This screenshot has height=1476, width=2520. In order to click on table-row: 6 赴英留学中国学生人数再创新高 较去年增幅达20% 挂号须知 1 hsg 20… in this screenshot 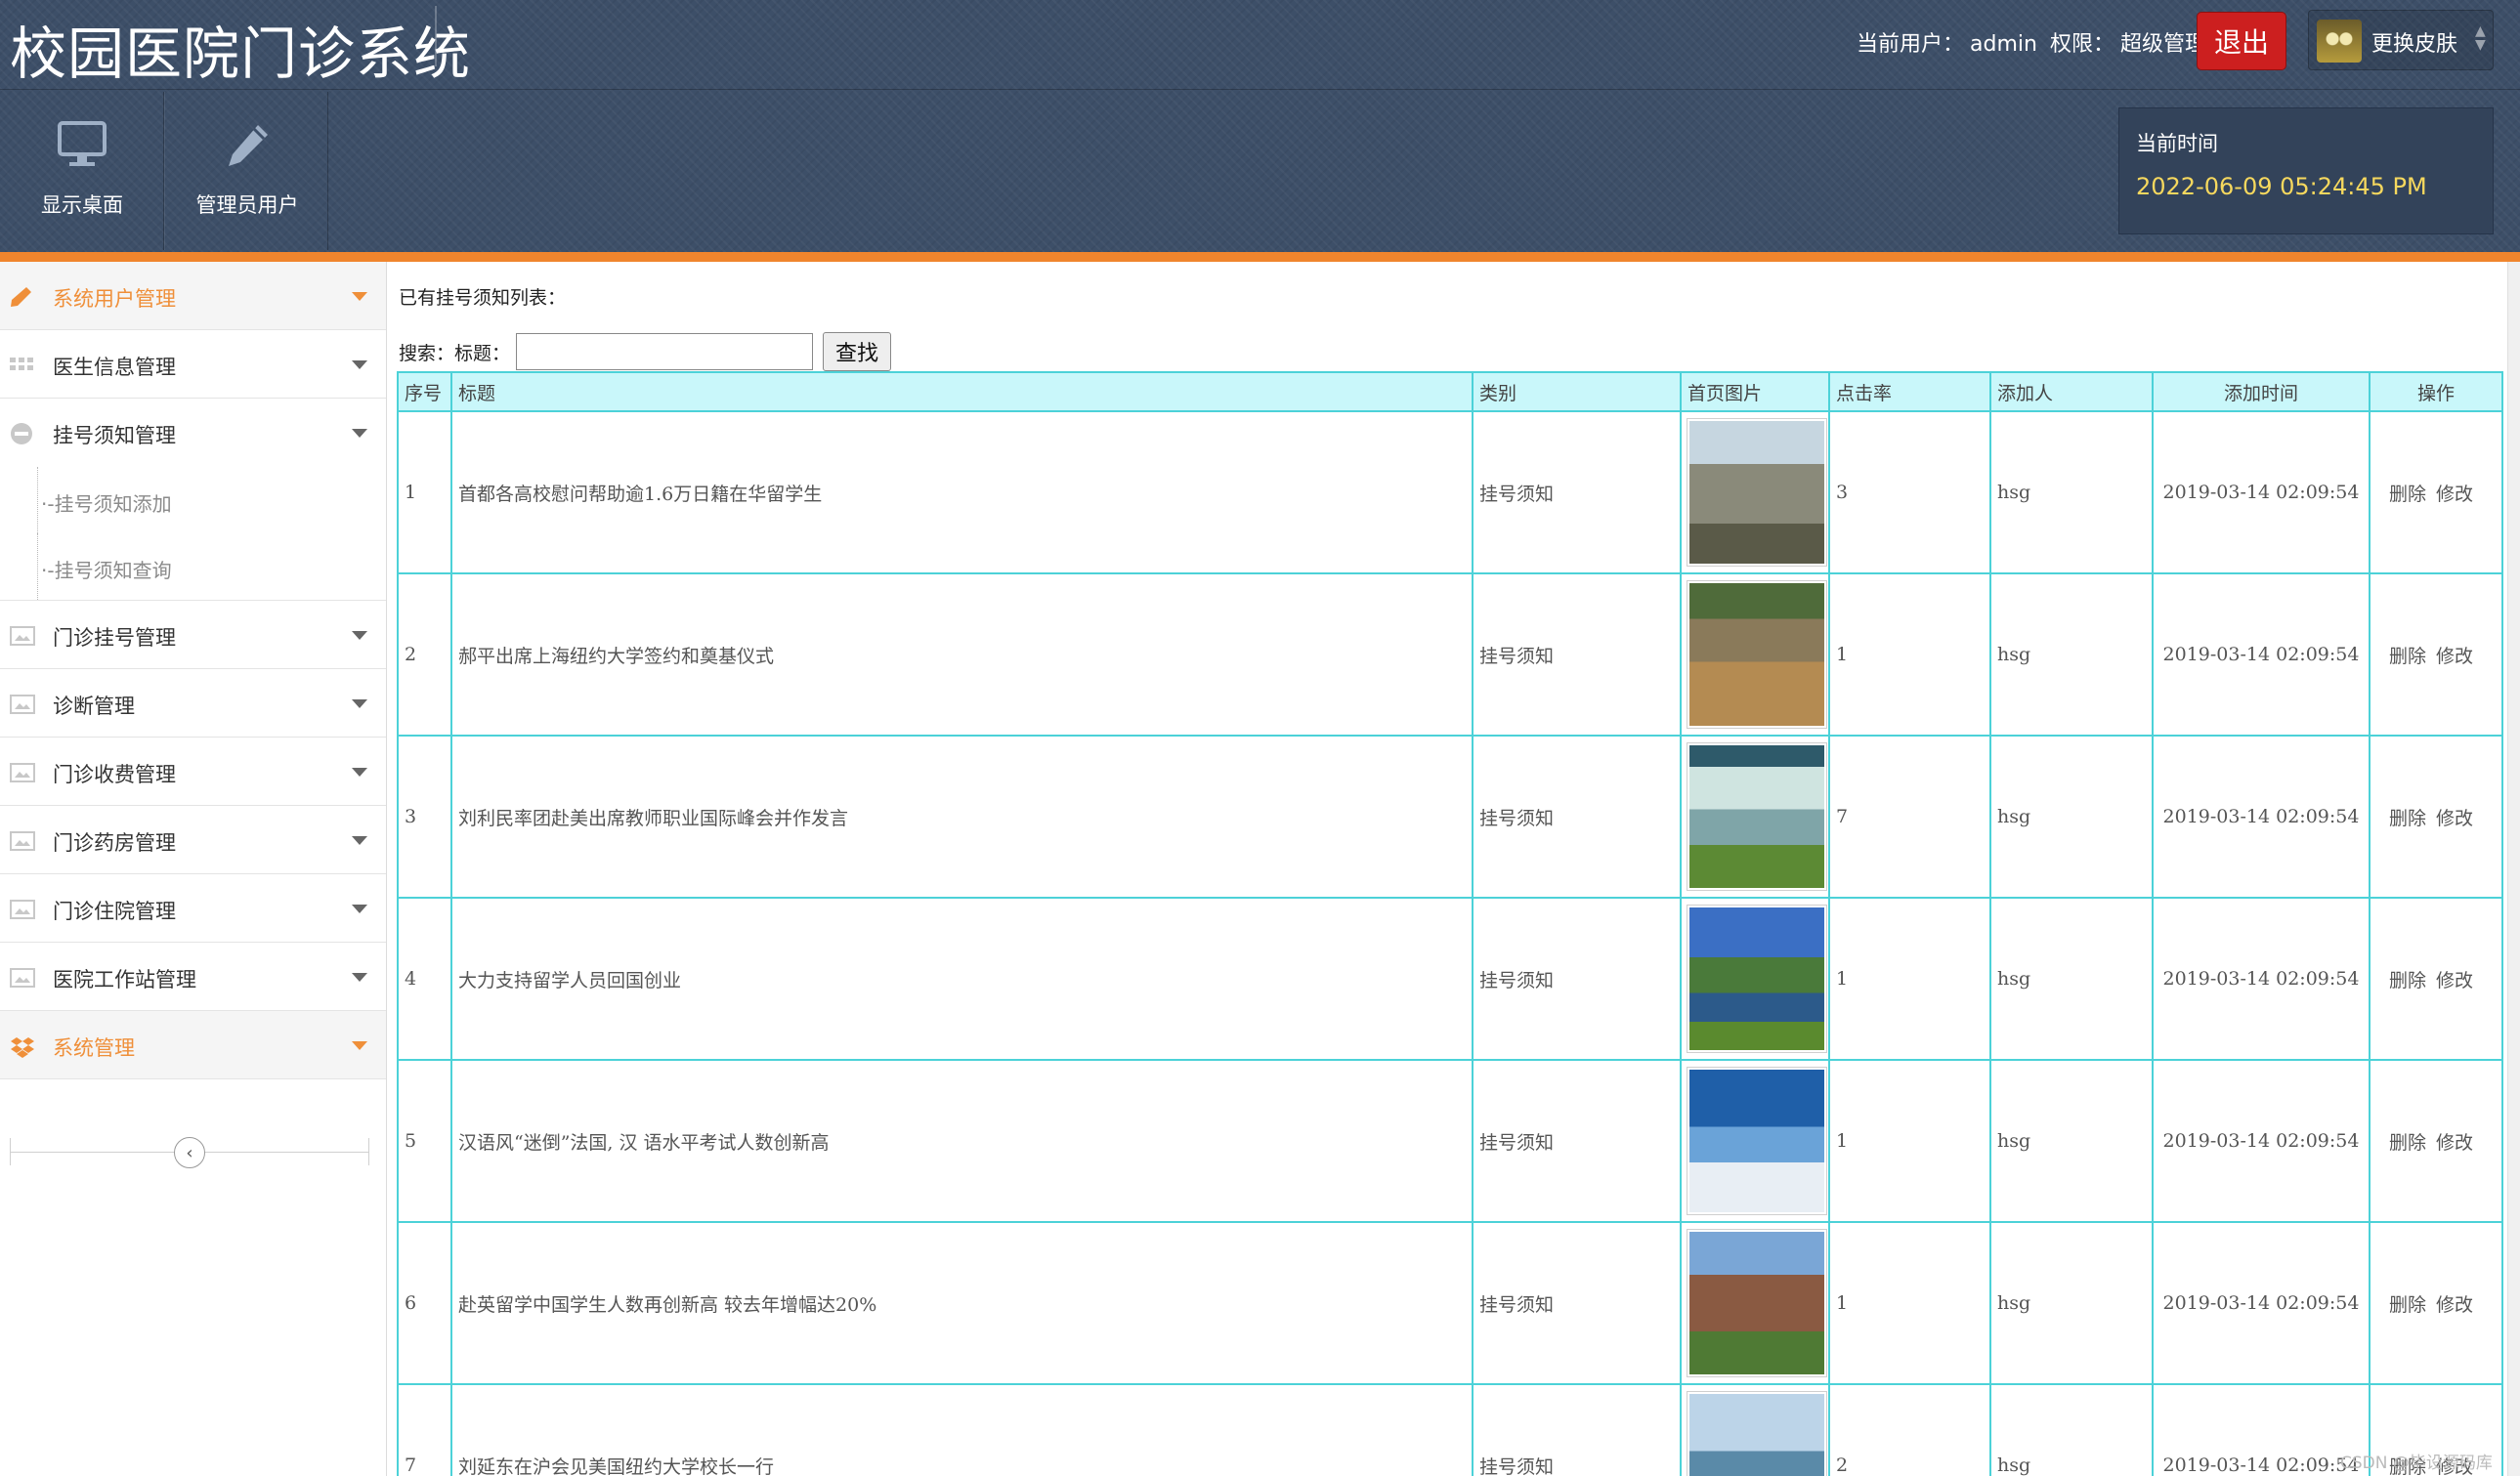, I will do `click(1450, 1303)`.